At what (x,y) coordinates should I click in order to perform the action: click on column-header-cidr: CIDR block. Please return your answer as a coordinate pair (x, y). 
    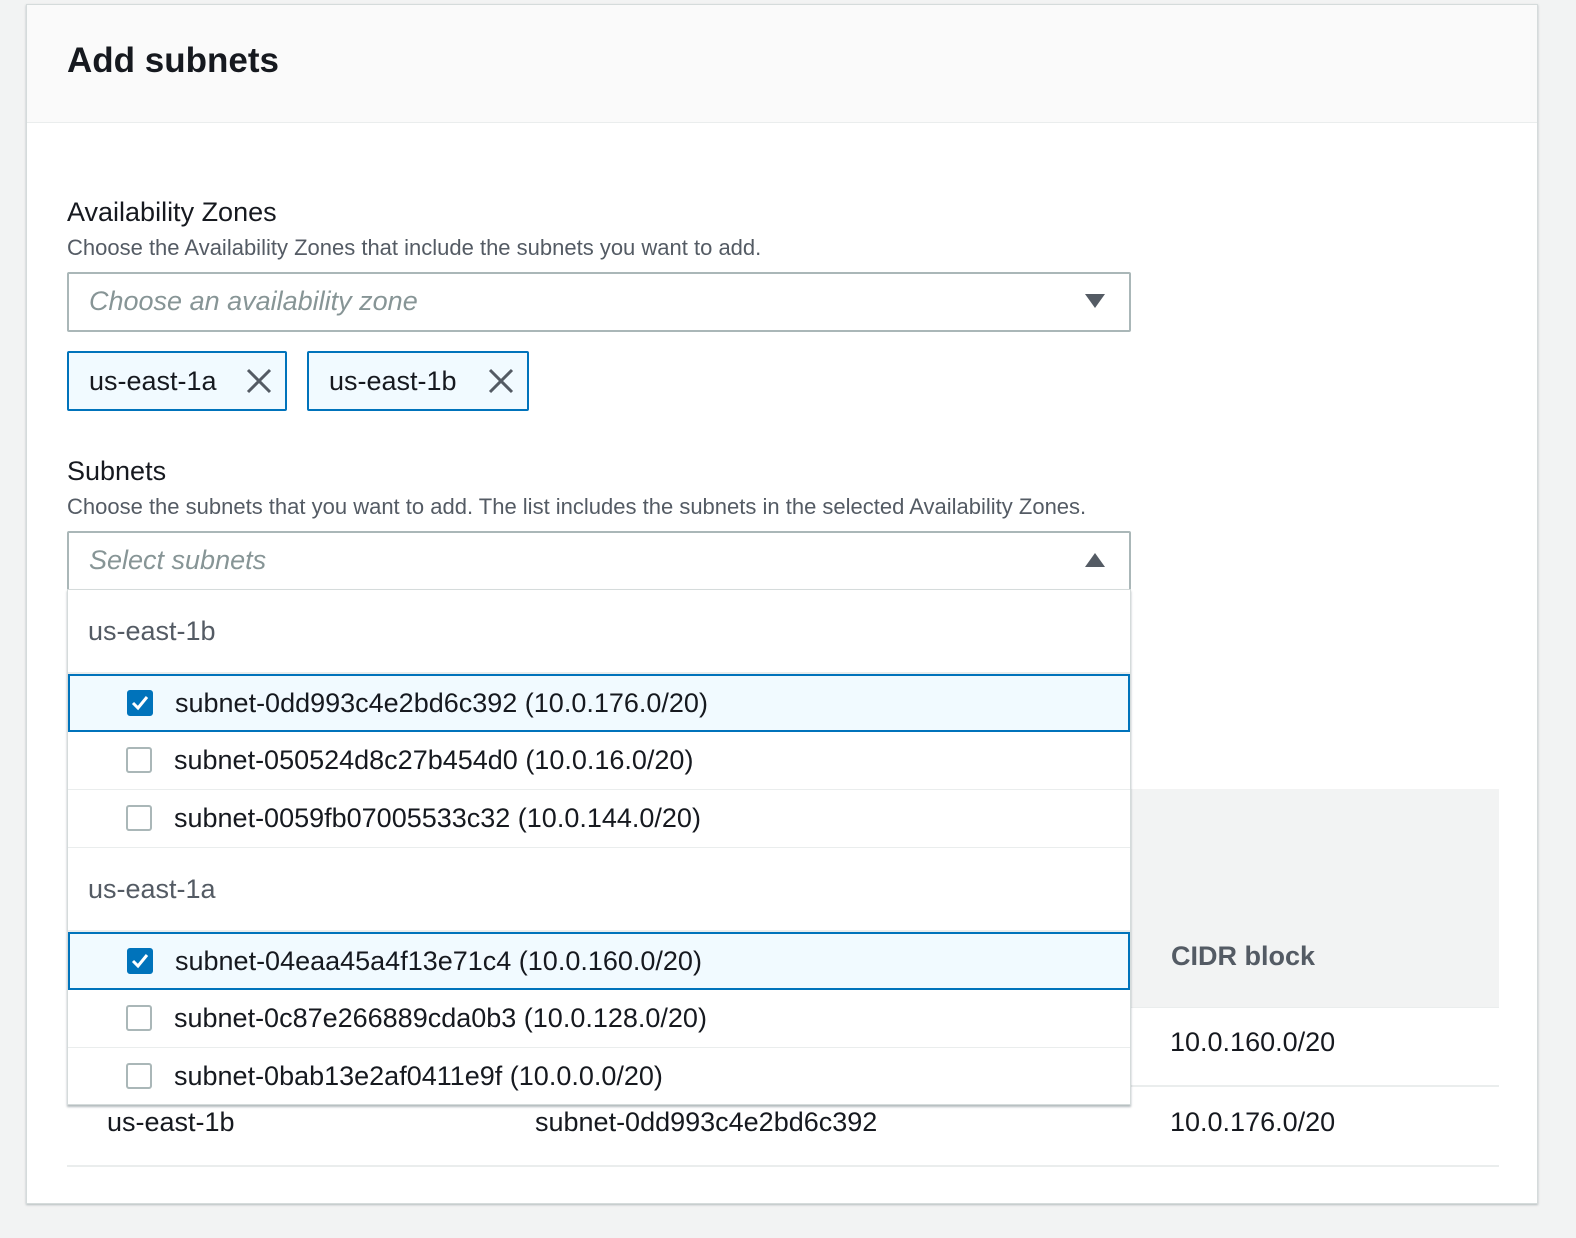
    Looking at the image, I should click on (1243, 956).